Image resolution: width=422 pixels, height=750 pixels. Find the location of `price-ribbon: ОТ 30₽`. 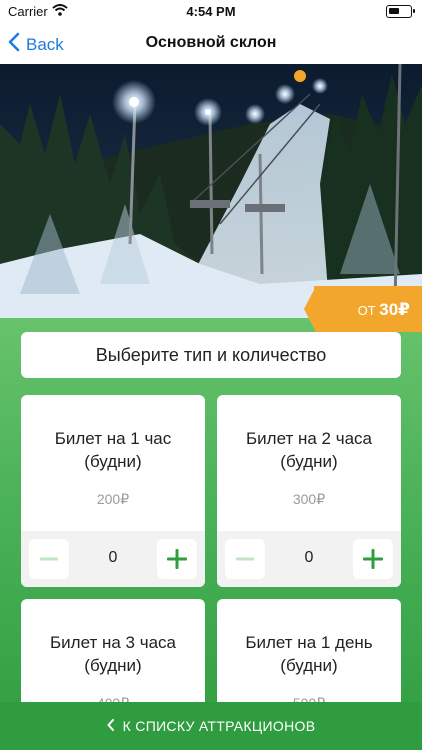

price-ribbon: ОТ 30₽ is located at coordinates (363, 309).